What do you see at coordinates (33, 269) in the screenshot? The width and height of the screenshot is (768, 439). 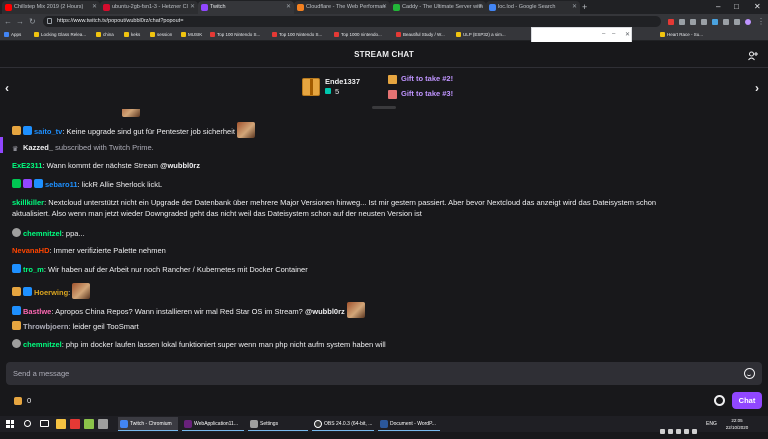 I see `chat-username: tro_m` at bounding box center [33, 269].